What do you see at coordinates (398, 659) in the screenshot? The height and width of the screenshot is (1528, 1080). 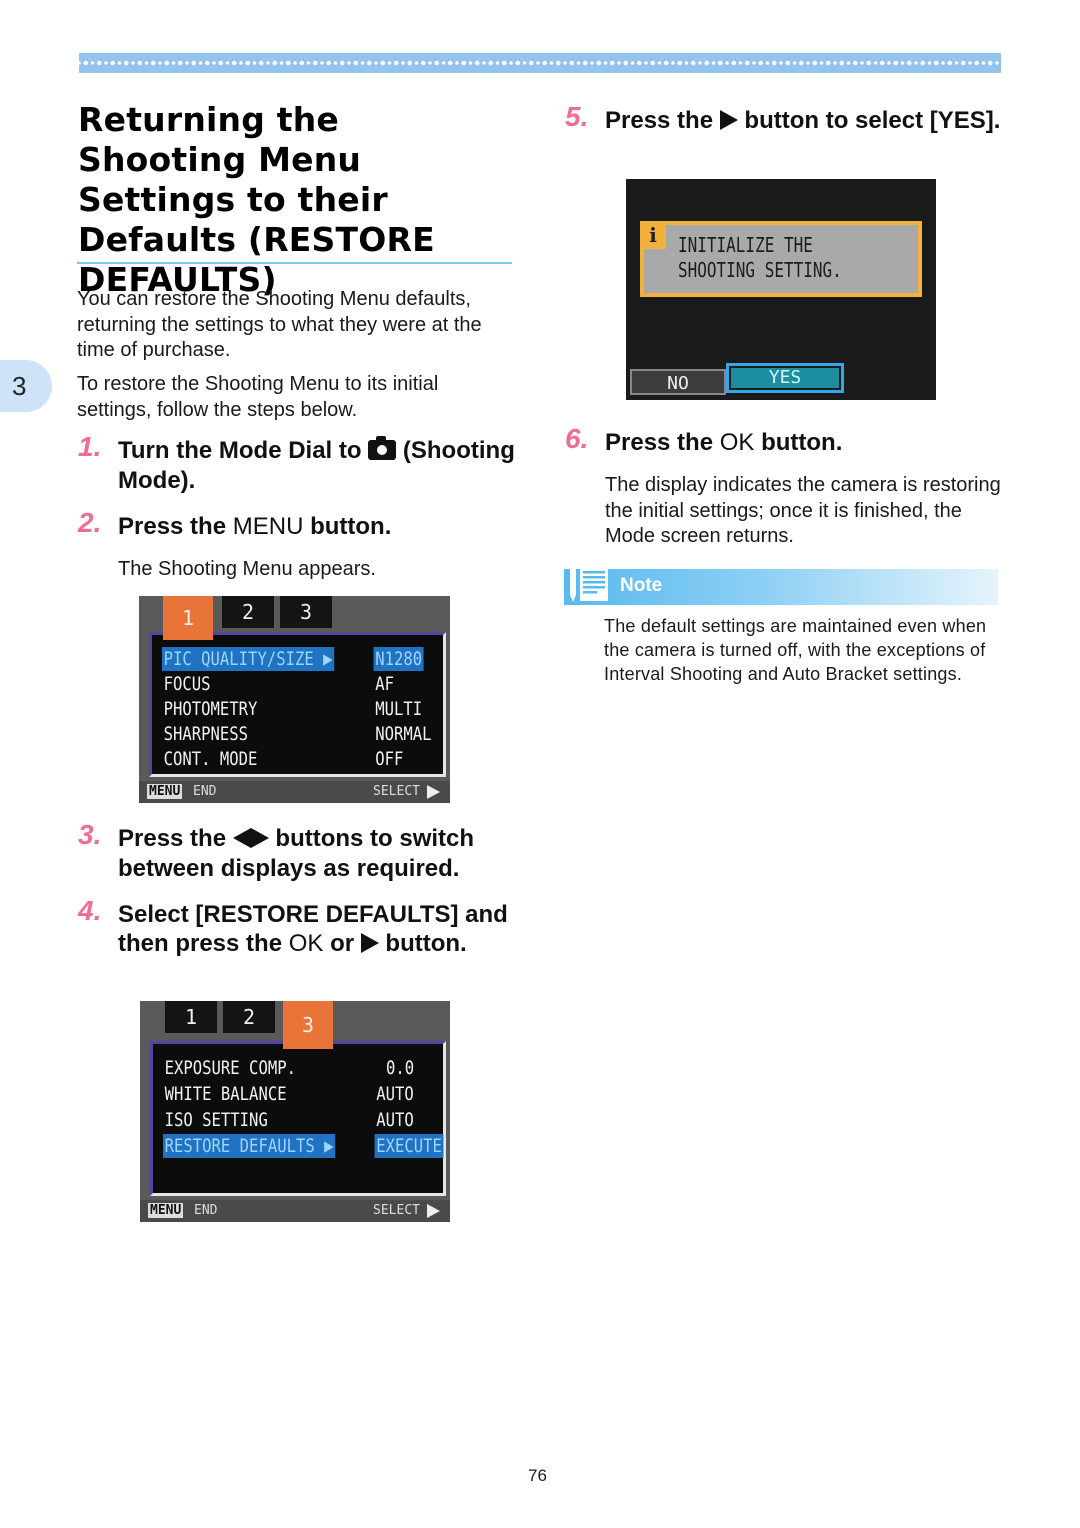 I see `row-value: N1280` at bounding box center [398, 659].